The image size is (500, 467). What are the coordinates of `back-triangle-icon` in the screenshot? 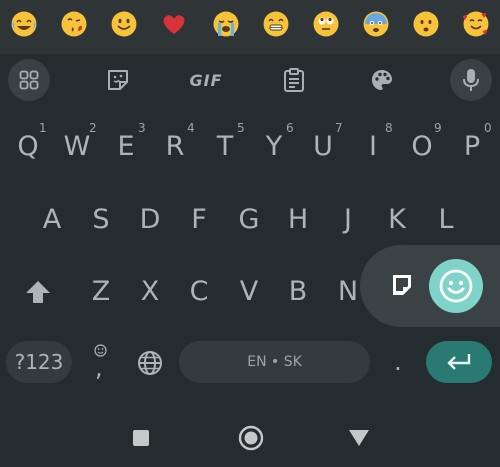 It's located at (359, 438).